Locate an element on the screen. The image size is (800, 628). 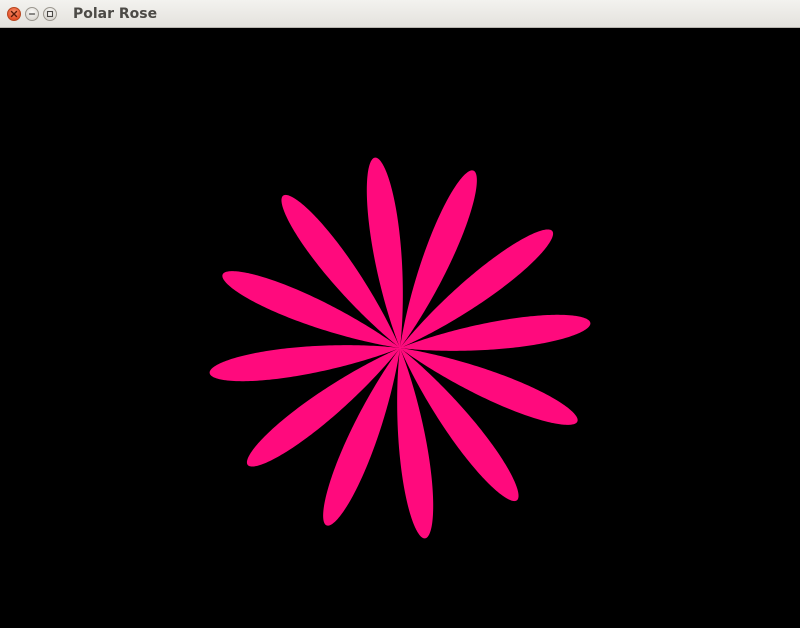
window-controls is located at coordinates (32, 13).